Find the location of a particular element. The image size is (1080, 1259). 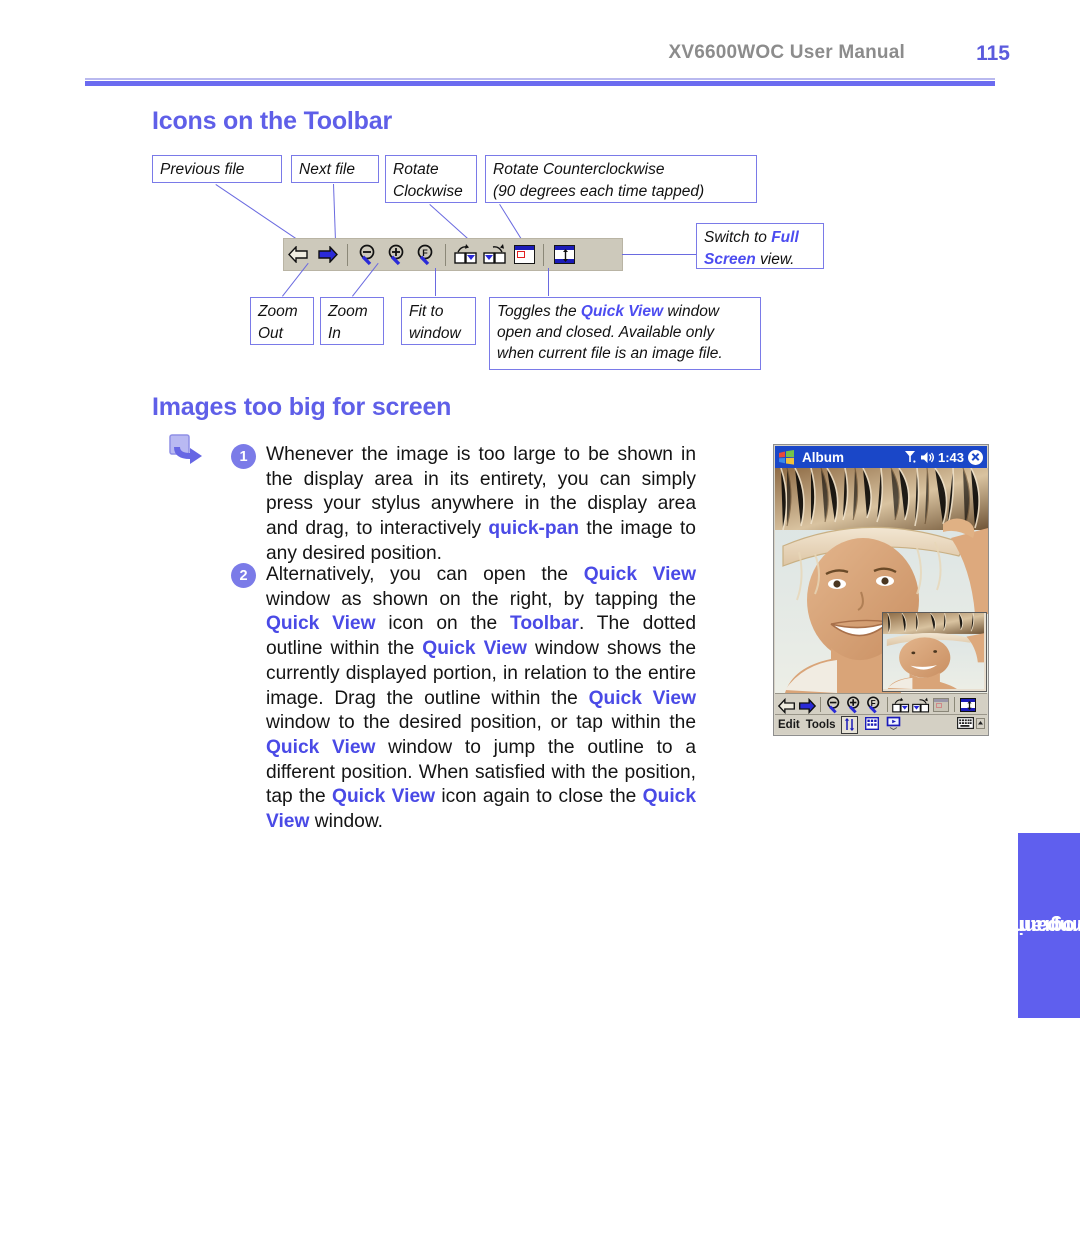

pda-full-screen-icon is located at coordinates (968, 705).